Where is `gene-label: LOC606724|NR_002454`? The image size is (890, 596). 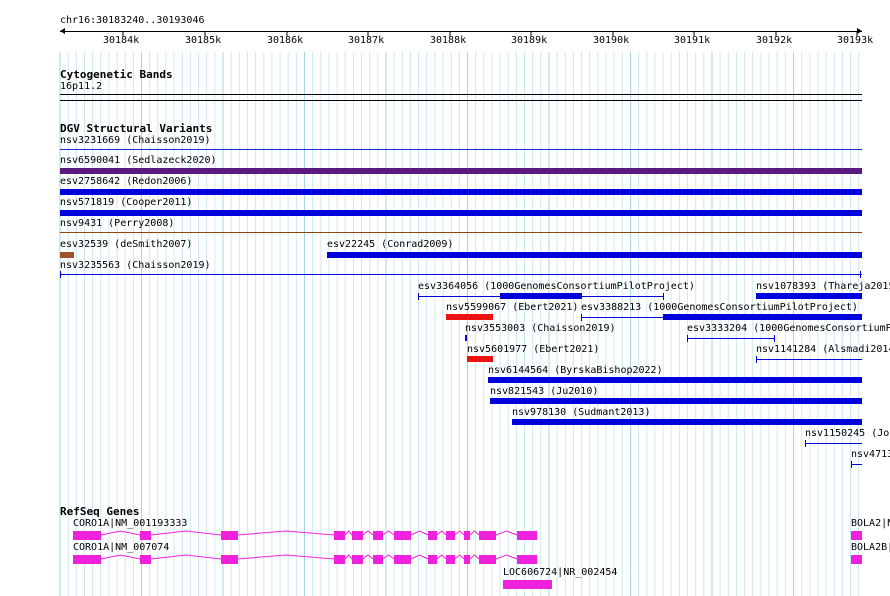
gene-label: LOC606724|NR_002454 is located at coordinates (560, 572).